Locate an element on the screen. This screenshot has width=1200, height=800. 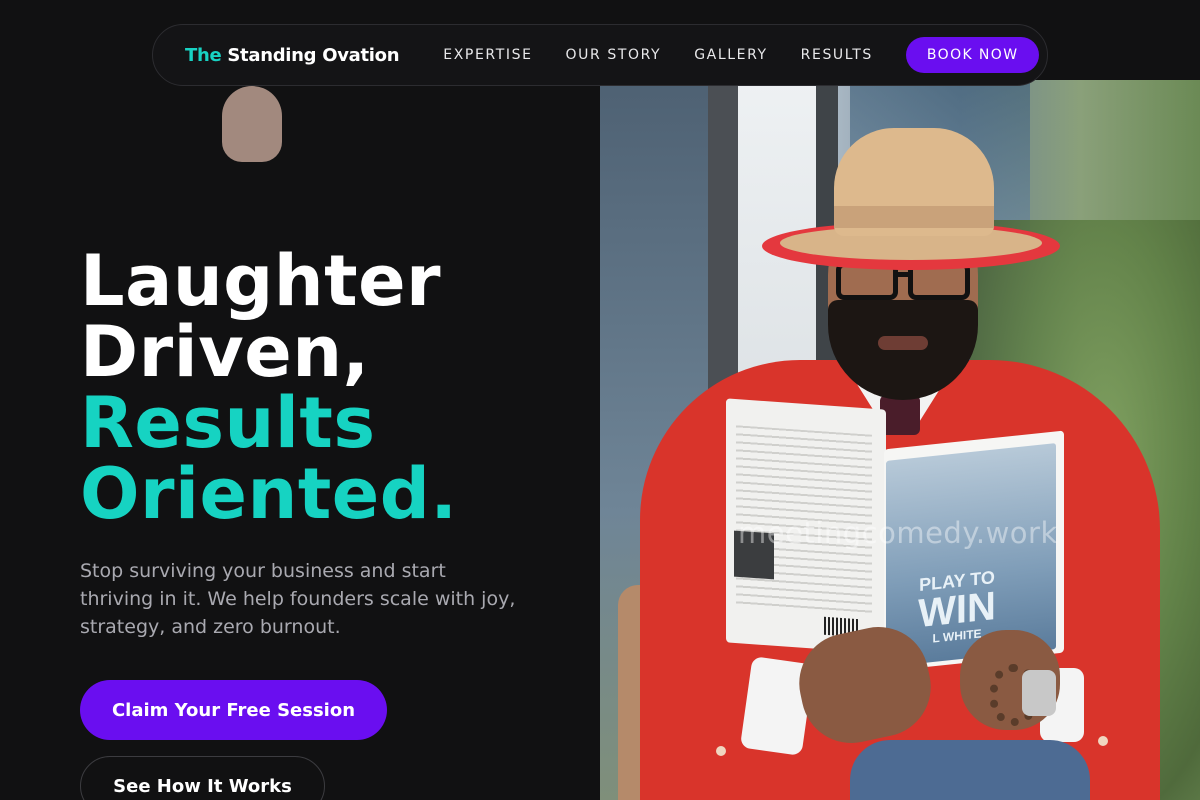
brand-logo: The Standing Ovation is located at coordinates (292, 55).